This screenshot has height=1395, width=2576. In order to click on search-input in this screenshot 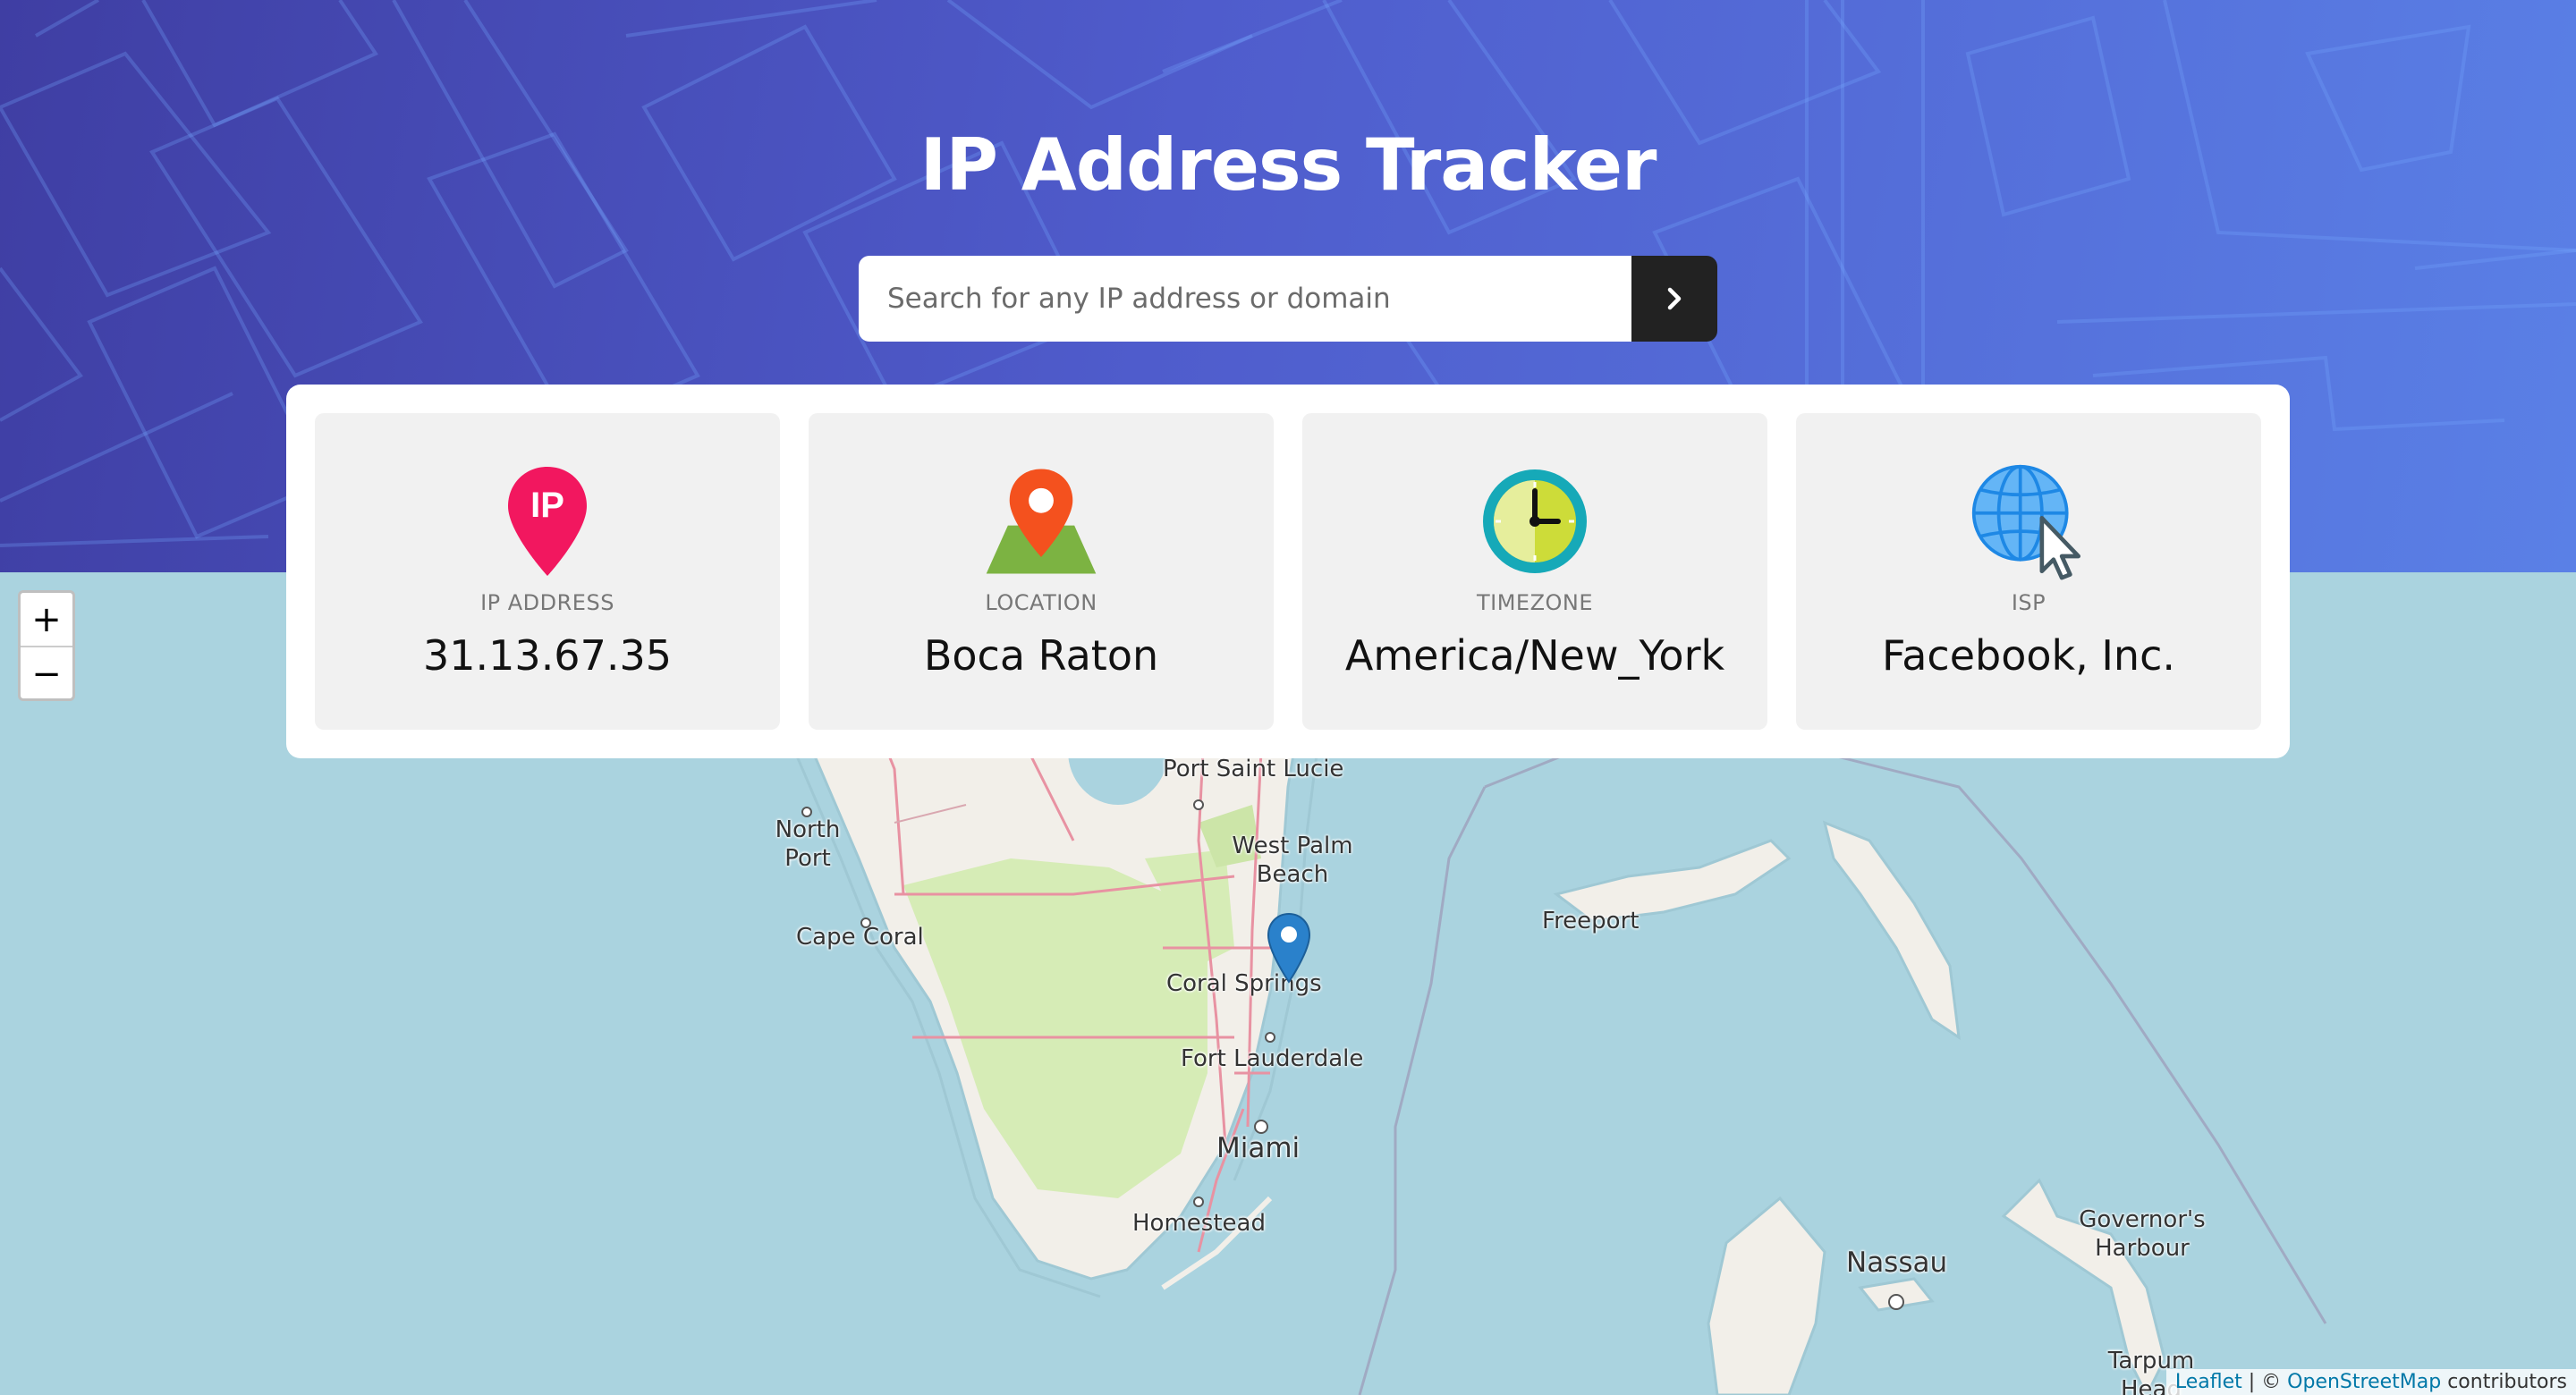, I will do `click(1245, 299)`.